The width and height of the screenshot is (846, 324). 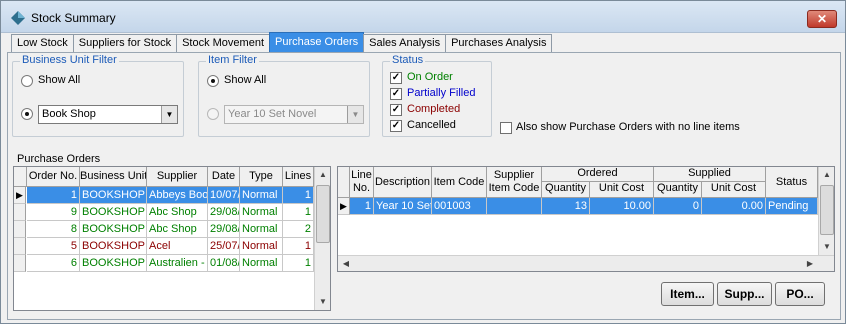 I want to click on item-specific-radio, so click(x=213, y=114).